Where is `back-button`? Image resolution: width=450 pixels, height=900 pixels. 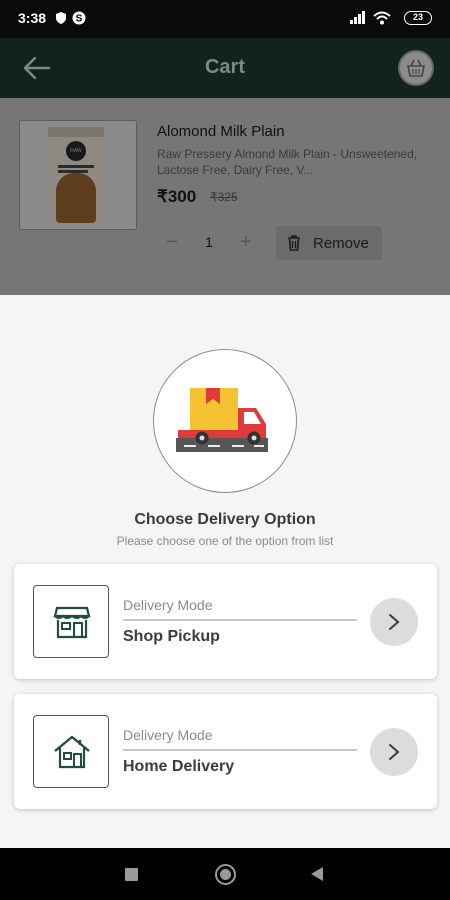 back-button is located at coordinates (317, 874).